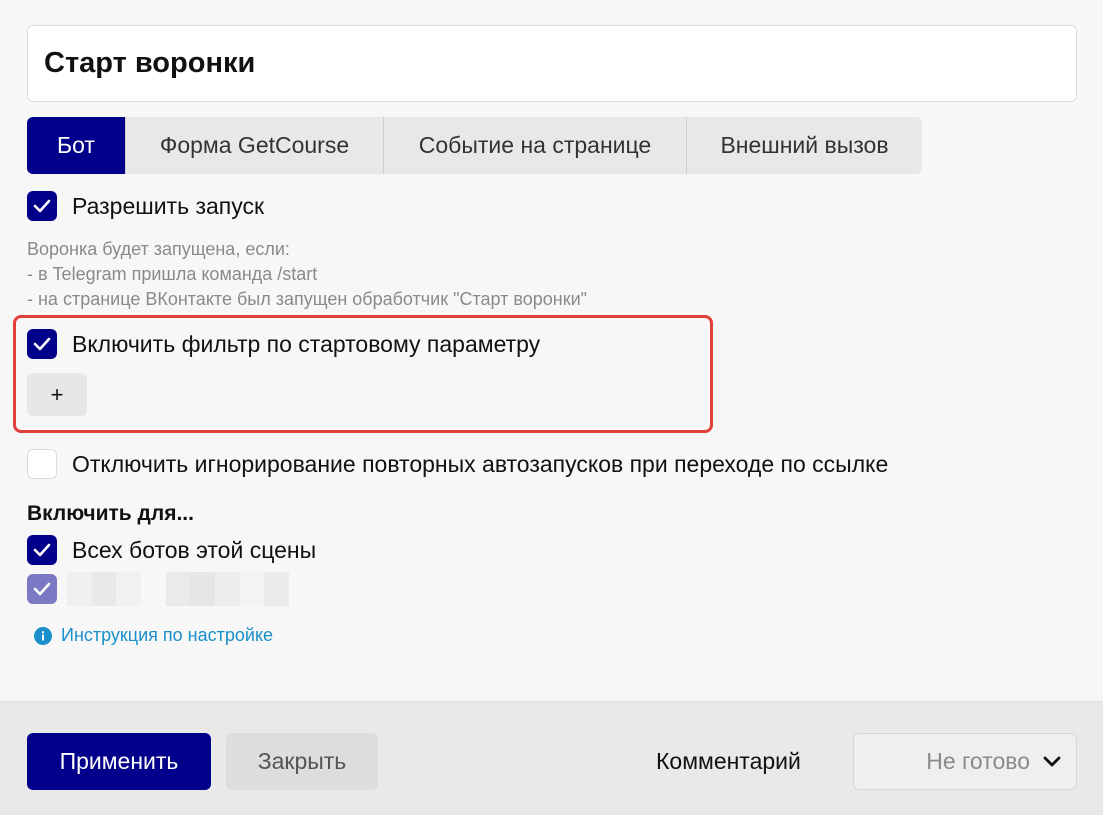  I want to click on start-filter-row: Включить фильтр по стартовому параметру, so click(283, 344).